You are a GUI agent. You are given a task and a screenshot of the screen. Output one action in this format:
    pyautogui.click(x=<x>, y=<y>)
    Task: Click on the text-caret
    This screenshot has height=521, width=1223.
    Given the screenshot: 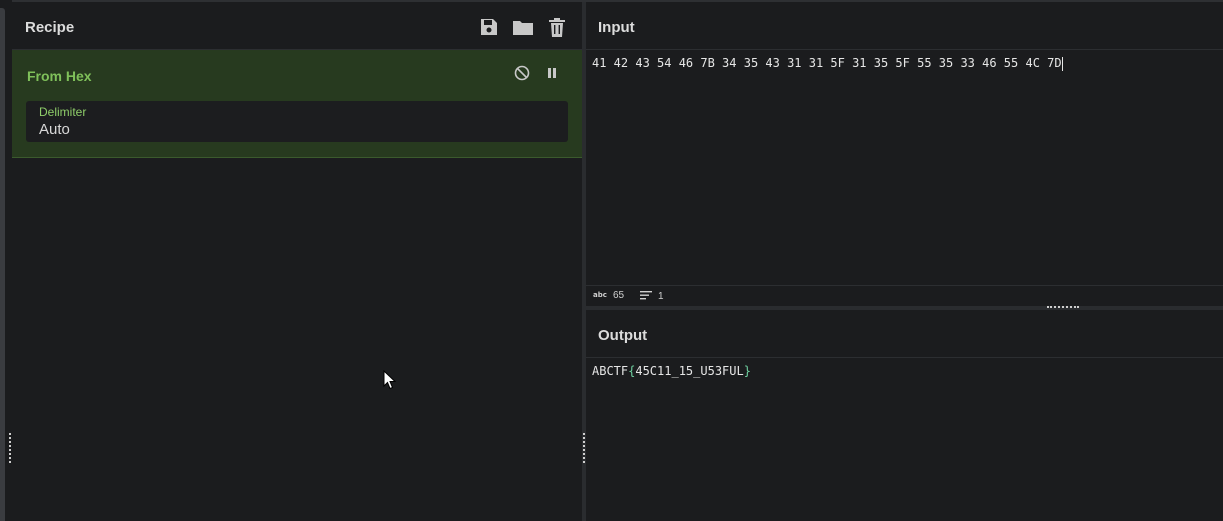 What is the action you would take?
    pyautogui.click(x=1062, y=63)
    